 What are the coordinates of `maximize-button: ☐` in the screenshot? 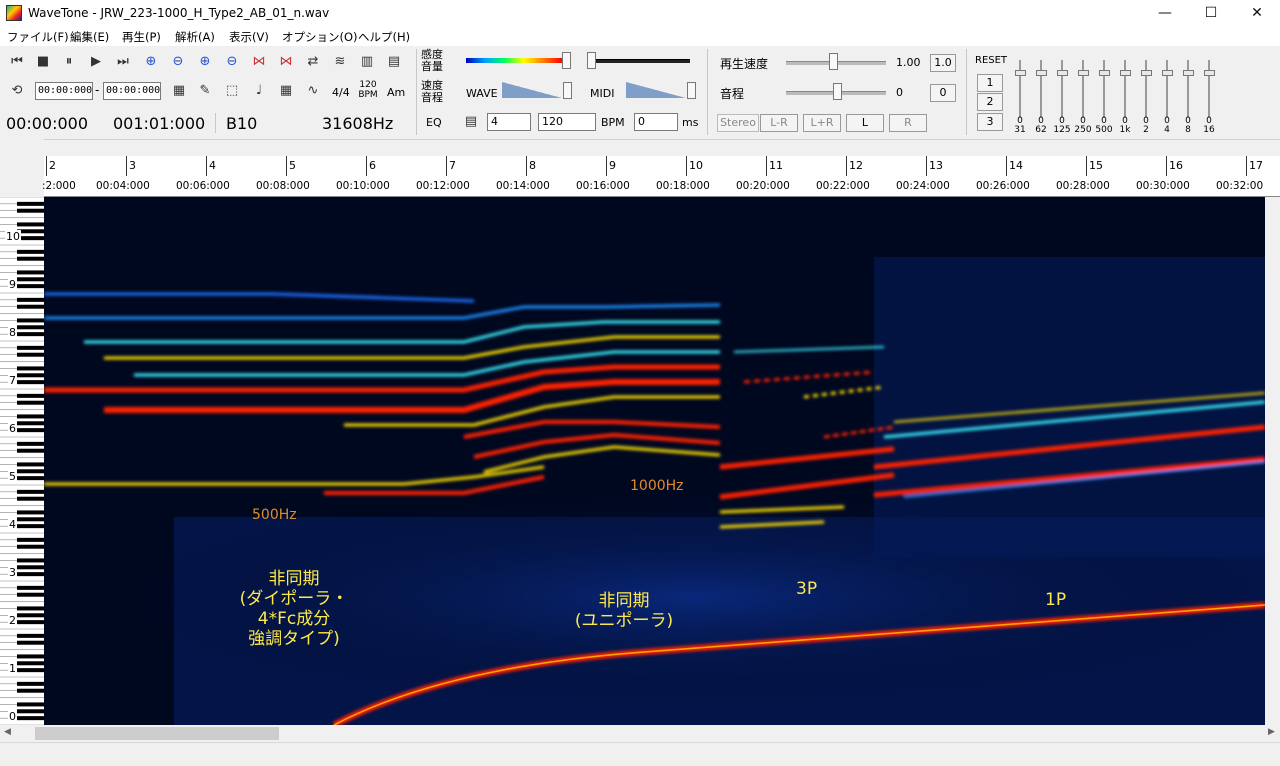 It's located at (1211, 13).